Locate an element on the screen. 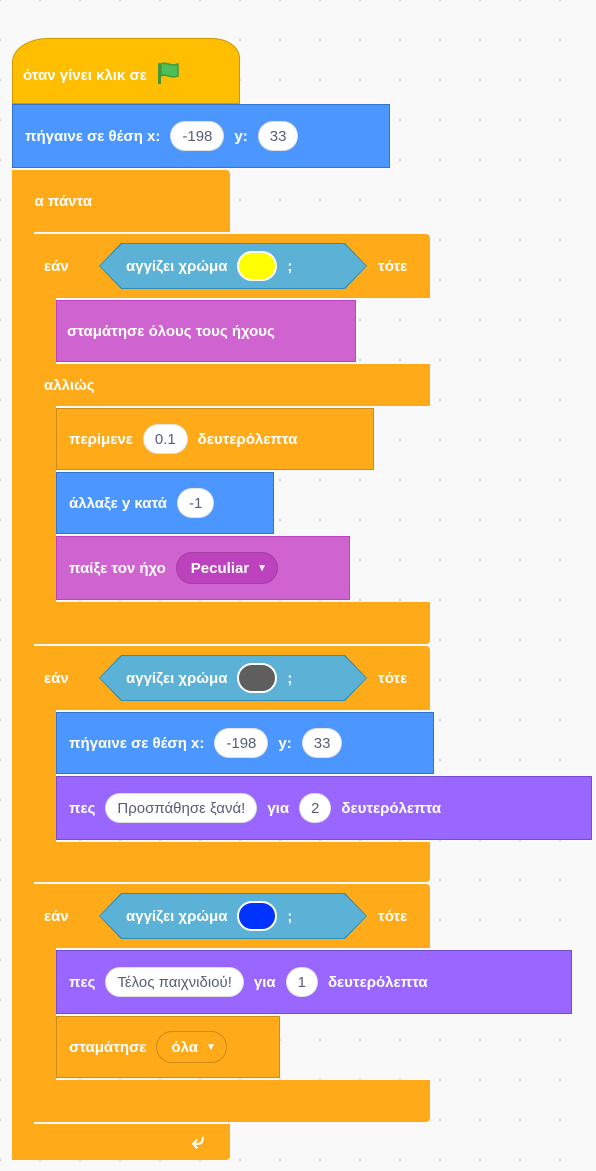  y-label-gray: y: is located at coordinates (285, 743).